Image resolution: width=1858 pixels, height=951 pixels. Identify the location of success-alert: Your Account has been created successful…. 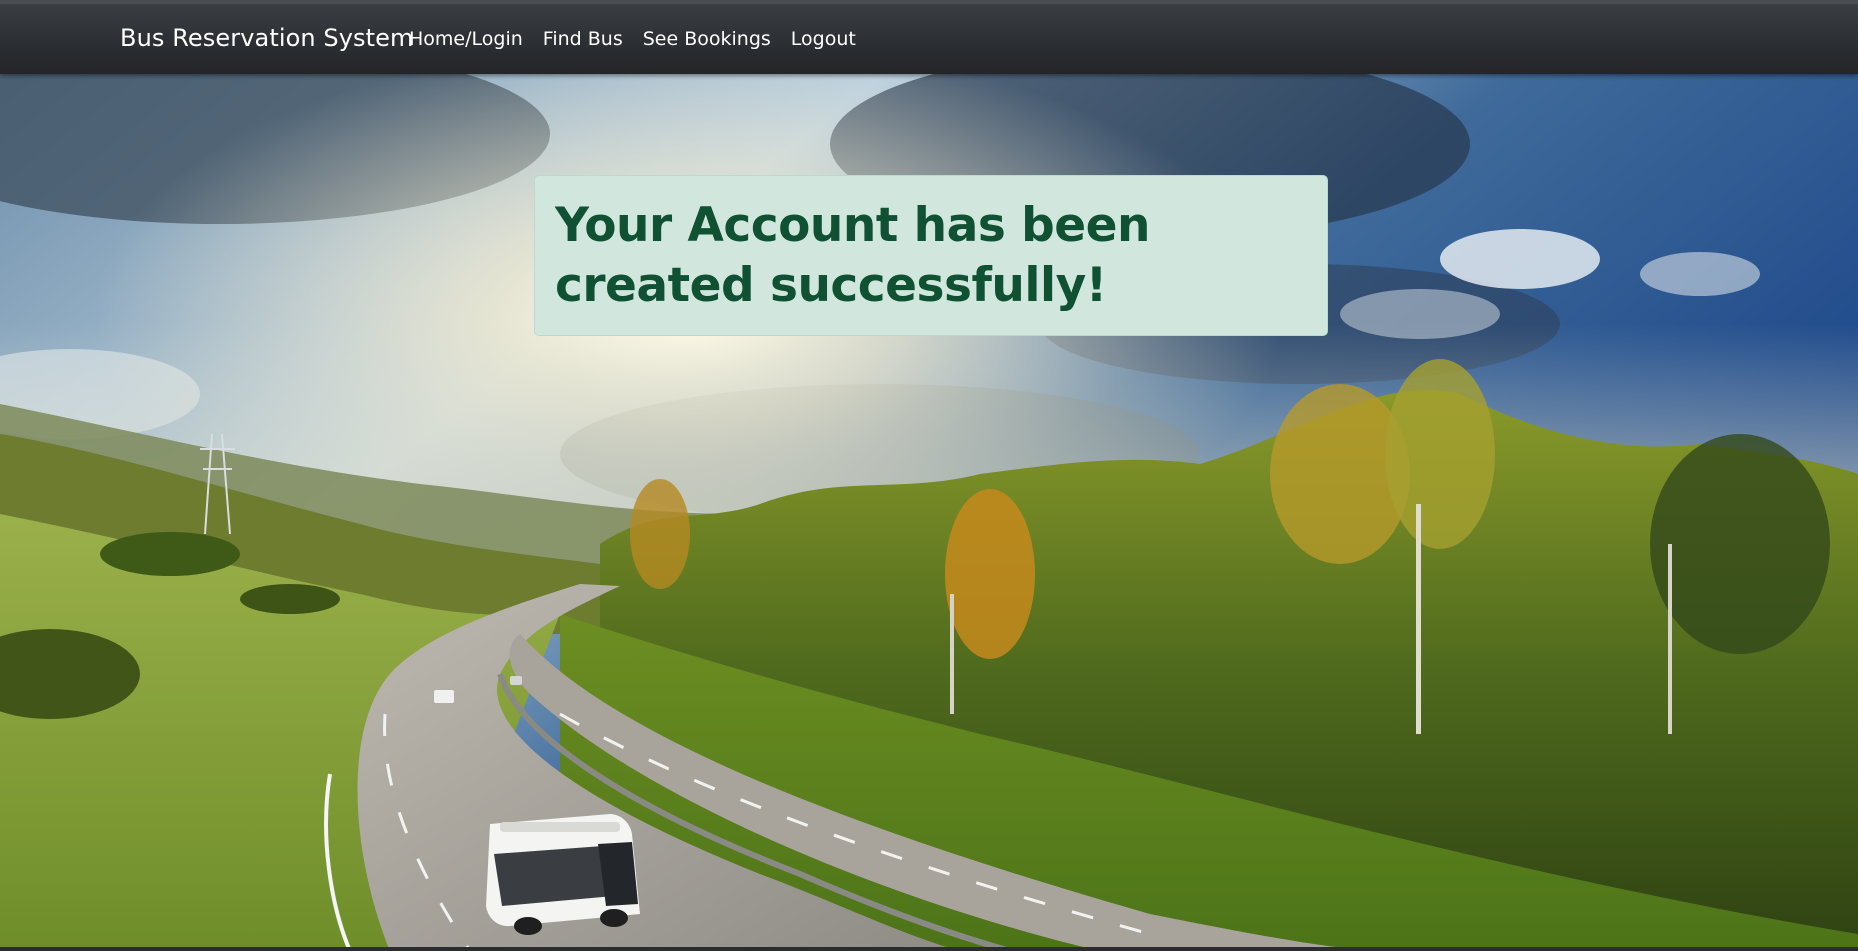
(931, 255).